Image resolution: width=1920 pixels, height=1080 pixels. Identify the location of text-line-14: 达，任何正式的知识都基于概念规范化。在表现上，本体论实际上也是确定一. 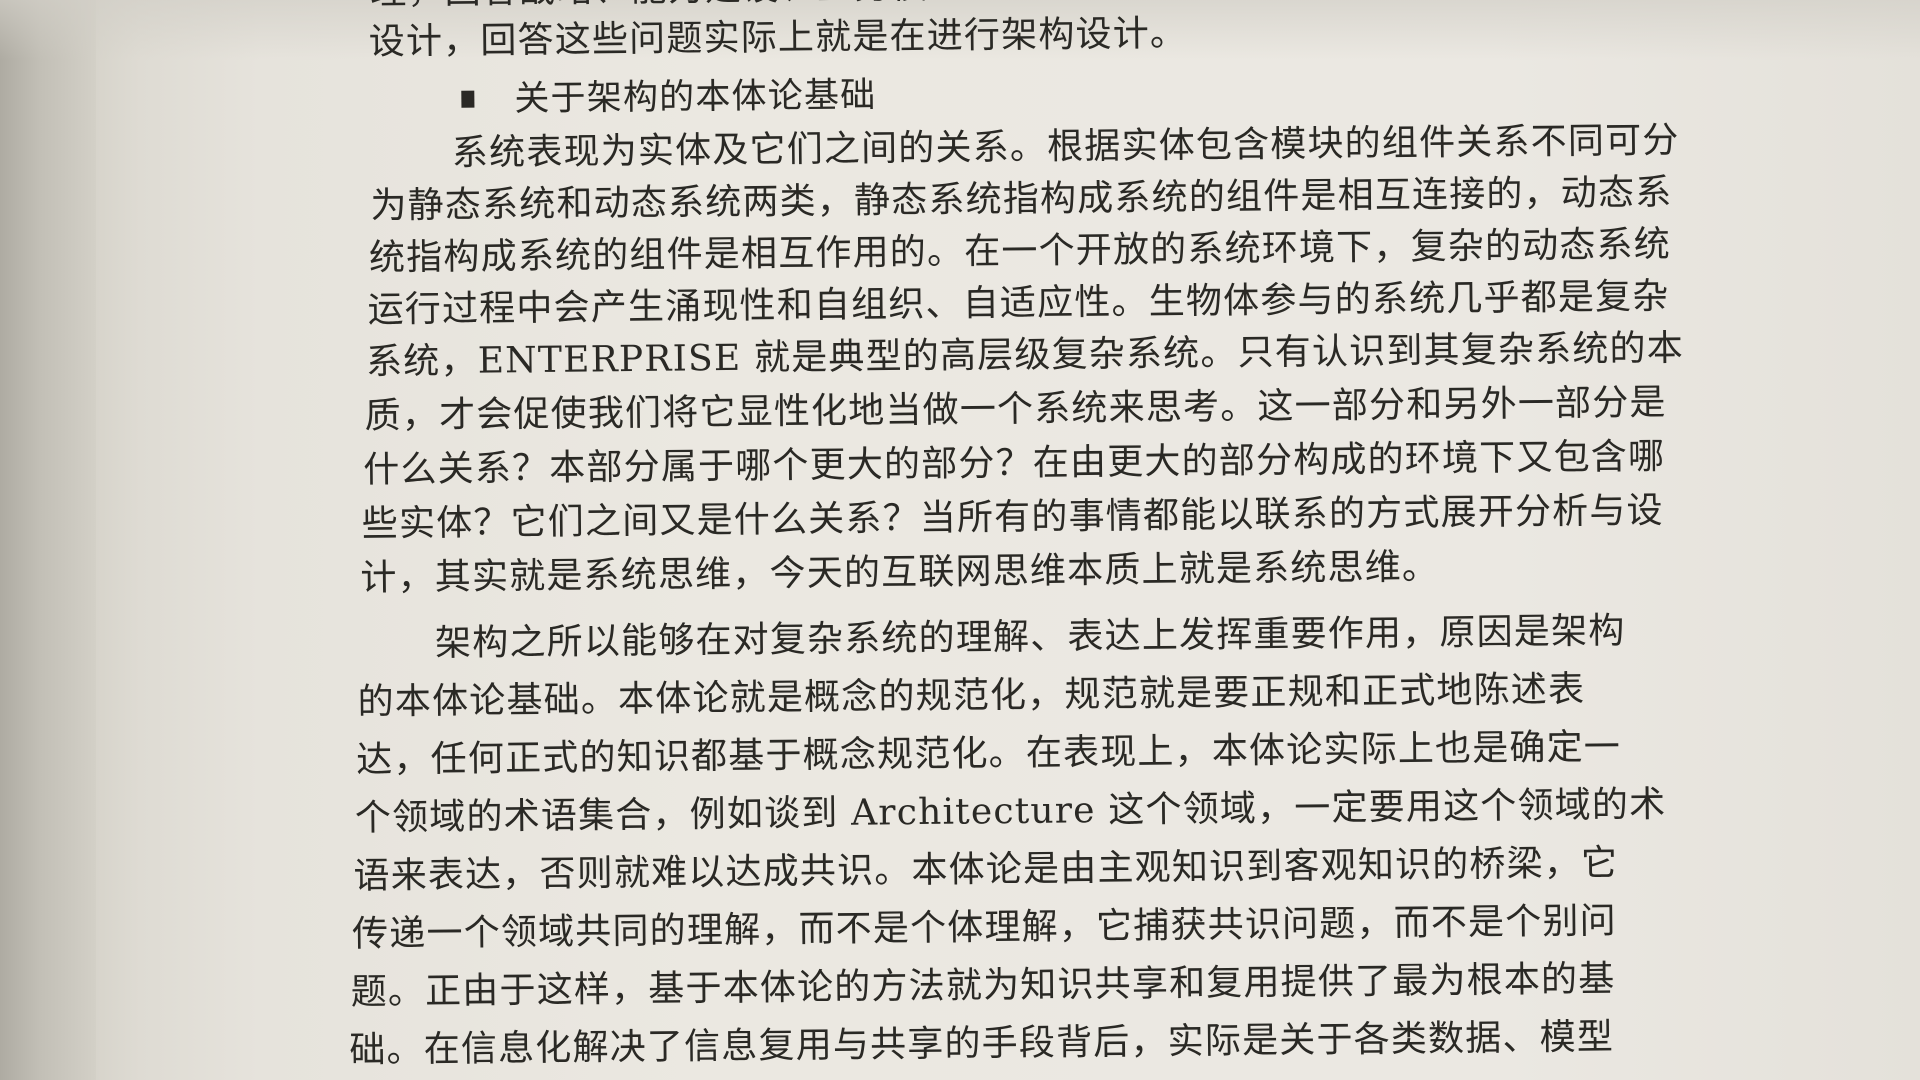
(989, 753).